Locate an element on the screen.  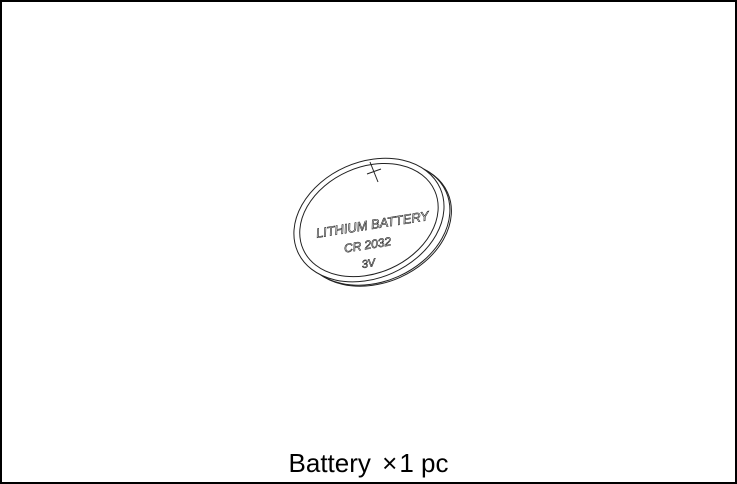
caption: Battery ×1 pc is located at coordinates (368, 463).